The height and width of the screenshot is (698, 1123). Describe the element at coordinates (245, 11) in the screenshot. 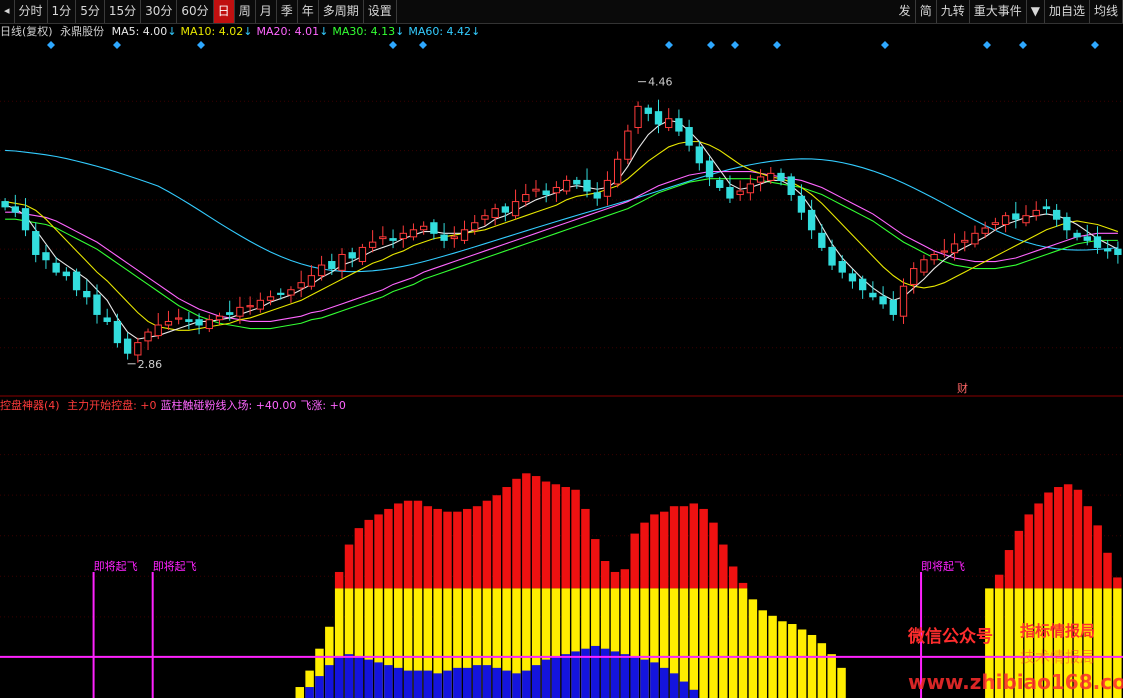

I see `period-tab-7: 周` at that location.